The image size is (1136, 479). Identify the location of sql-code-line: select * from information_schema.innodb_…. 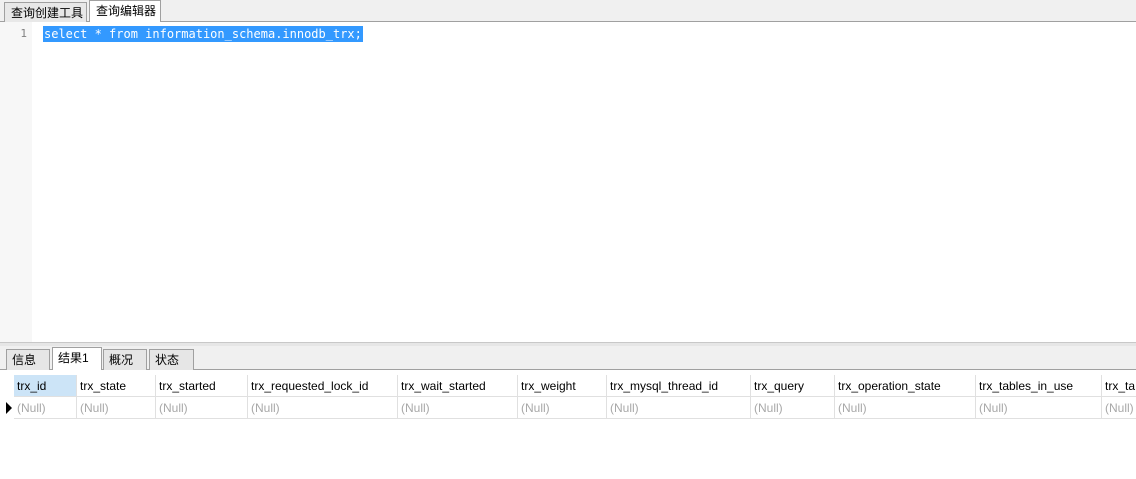
(203, 34).